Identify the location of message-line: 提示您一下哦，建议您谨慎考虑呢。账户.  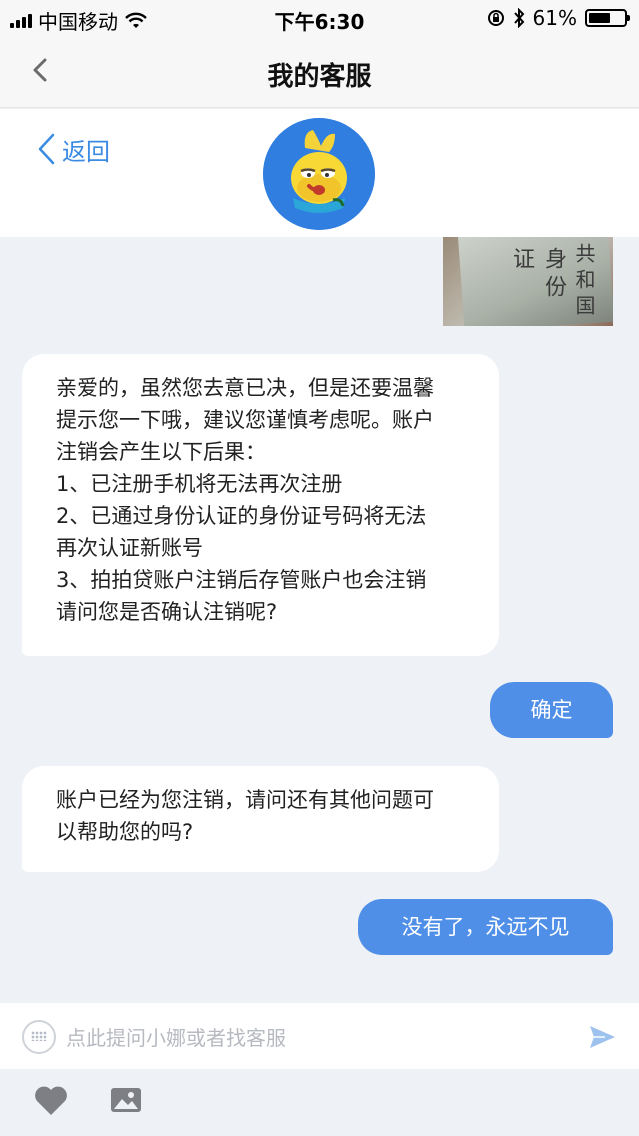
(245, 420).